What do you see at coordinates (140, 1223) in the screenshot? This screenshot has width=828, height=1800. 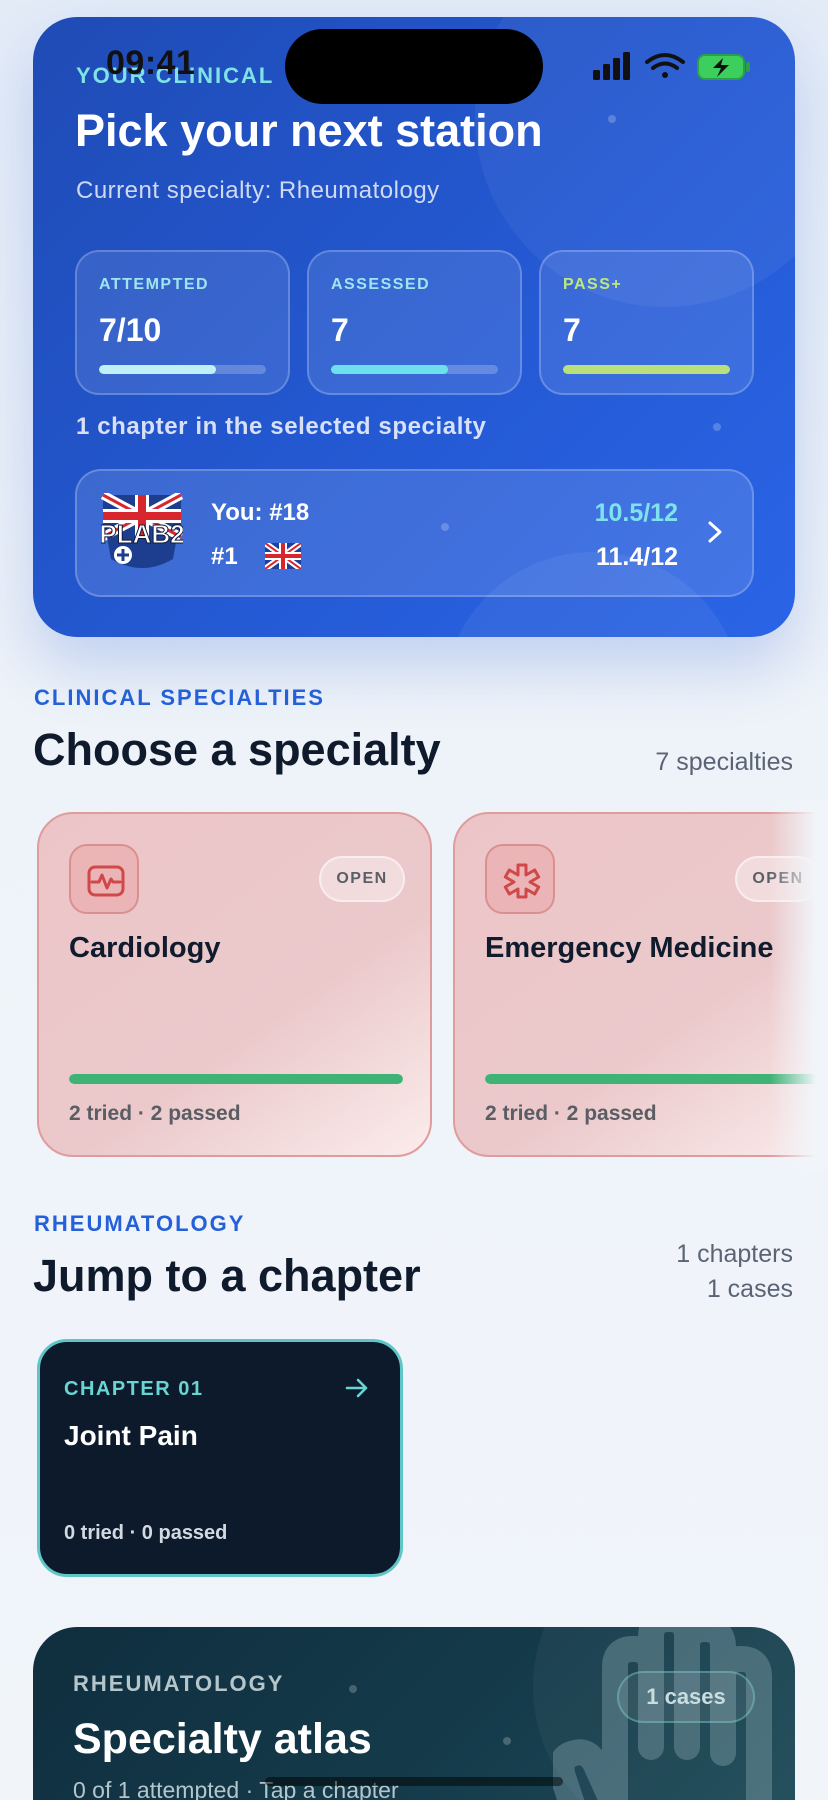 I see `chapters-eyebrow: RHEUMATOLOGY` at bounding box center [140, 1223].